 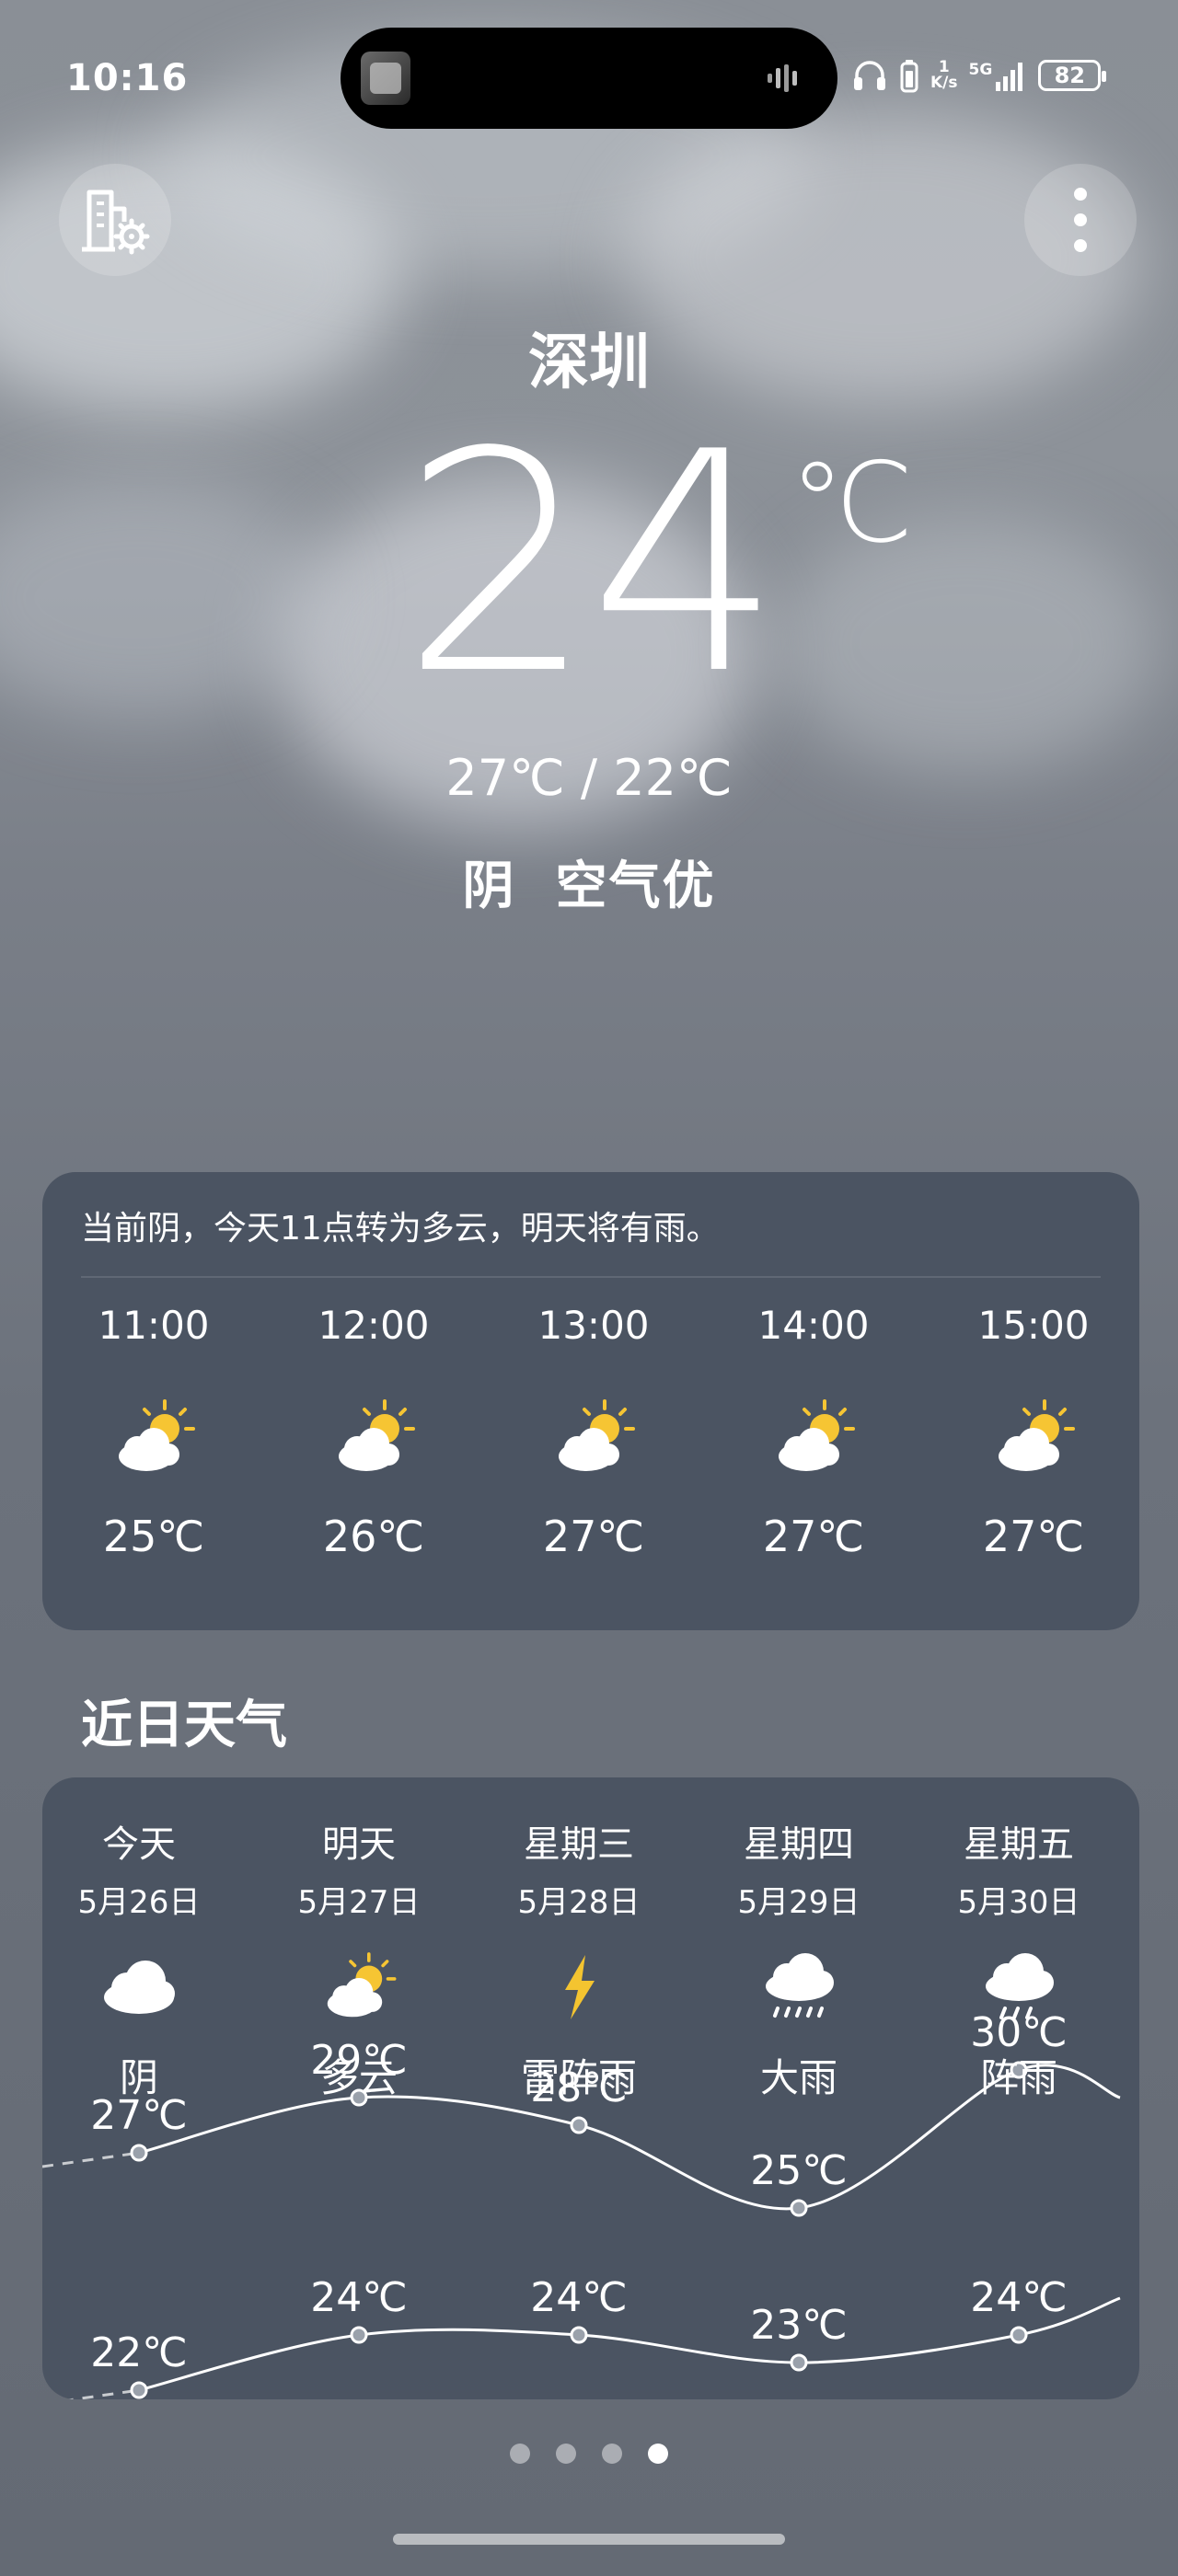 I want to click on day-item: 星期三 5月28日 雷阵雨, so click(x=578, y=1959).